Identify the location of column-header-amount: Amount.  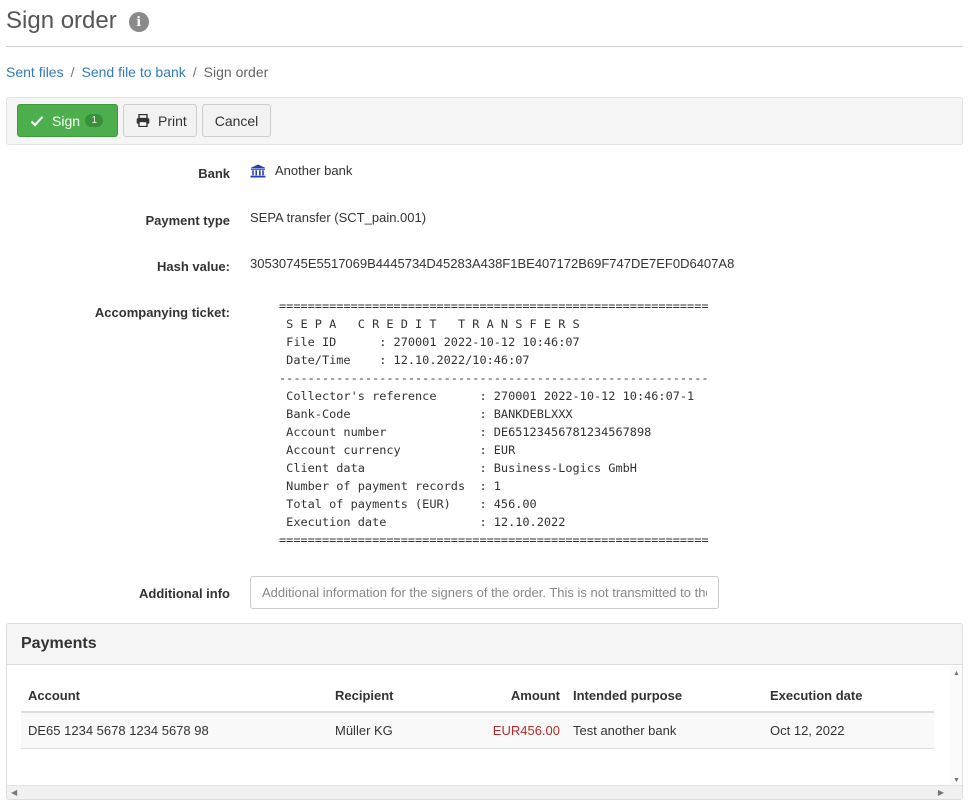
(535, 695).